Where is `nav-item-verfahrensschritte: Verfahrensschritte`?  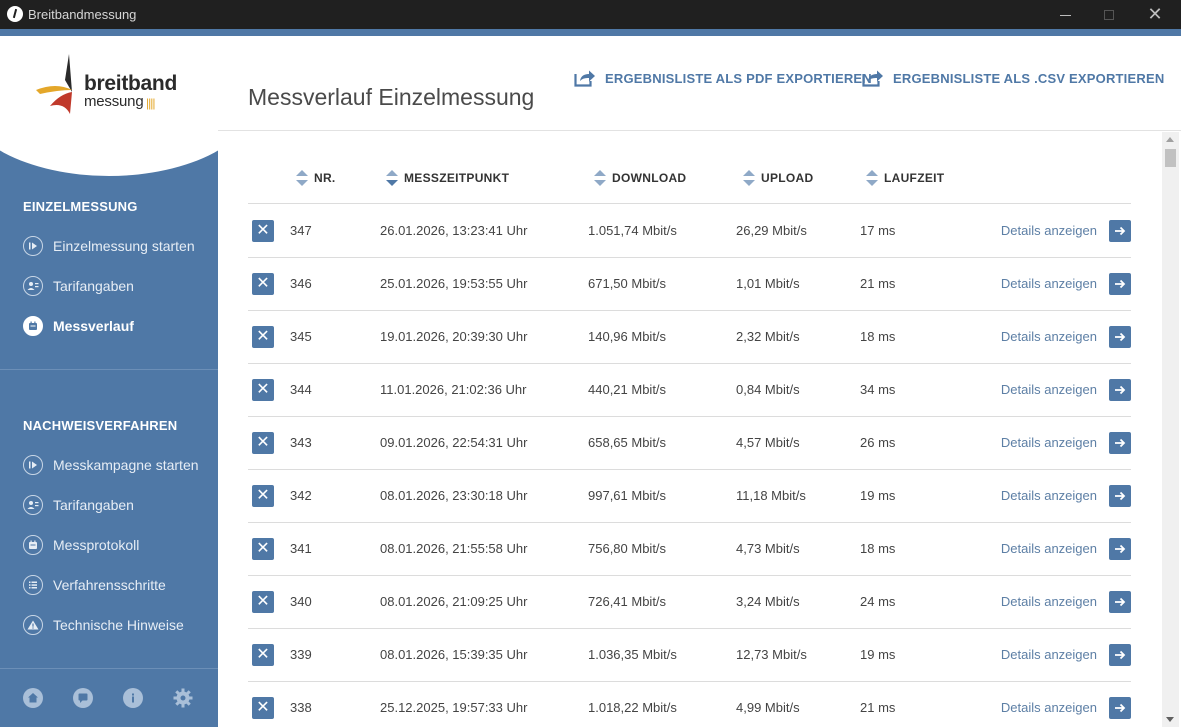 nav-item-verfahrensschritte: Verfahrensschritte is located at coordinates (94, 585).